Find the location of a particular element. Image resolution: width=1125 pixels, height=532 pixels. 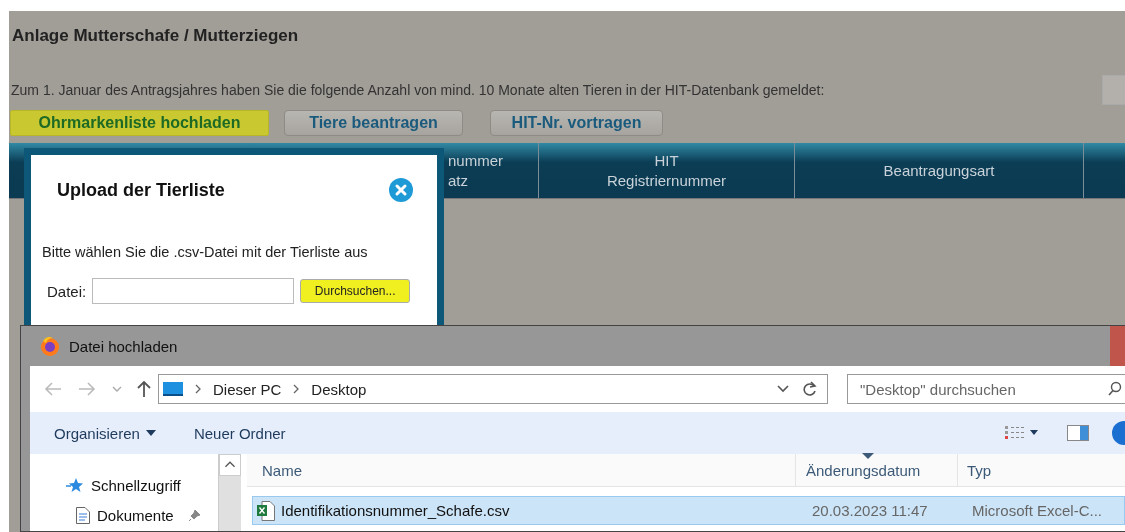

document-icon is located at coordinates (83, 515).